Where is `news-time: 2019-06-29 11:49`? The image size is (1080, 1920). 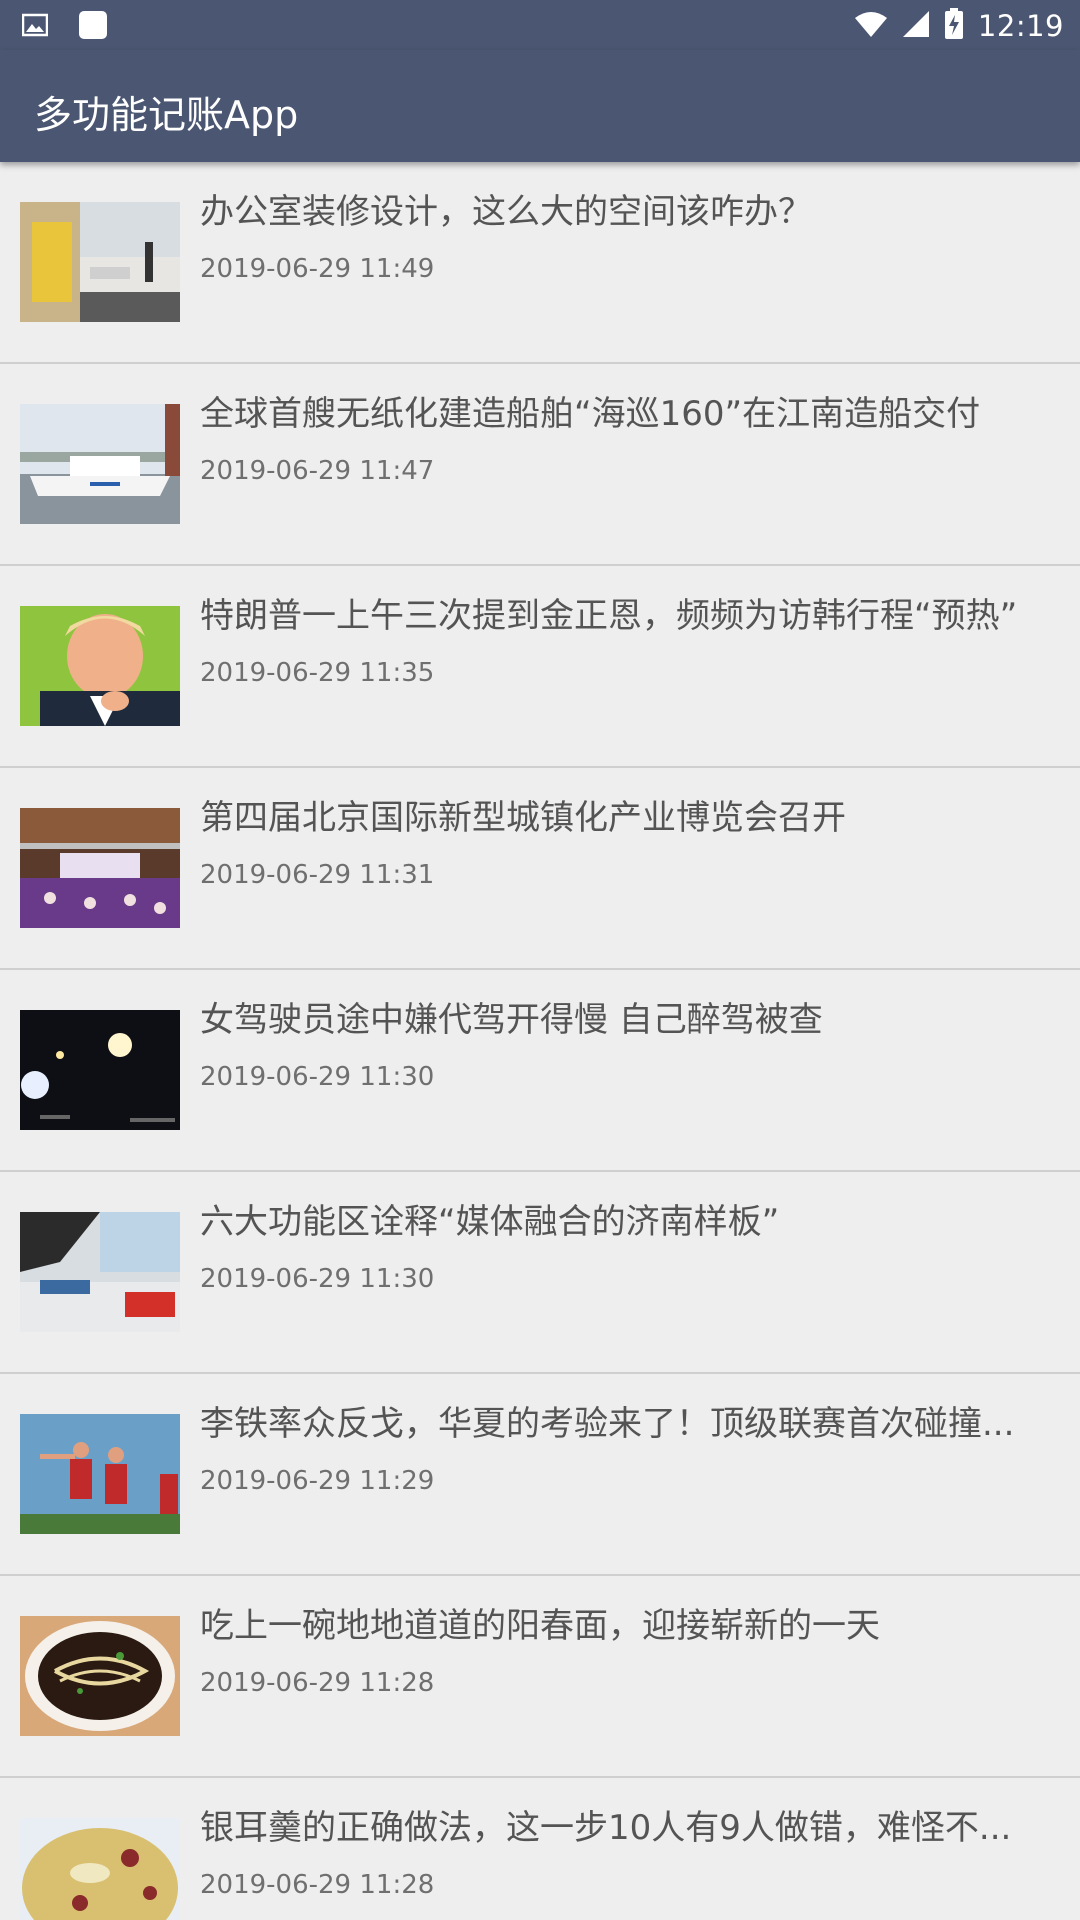 news-time: 2019-06-29 11:49 is located at coordinates (317, 269).